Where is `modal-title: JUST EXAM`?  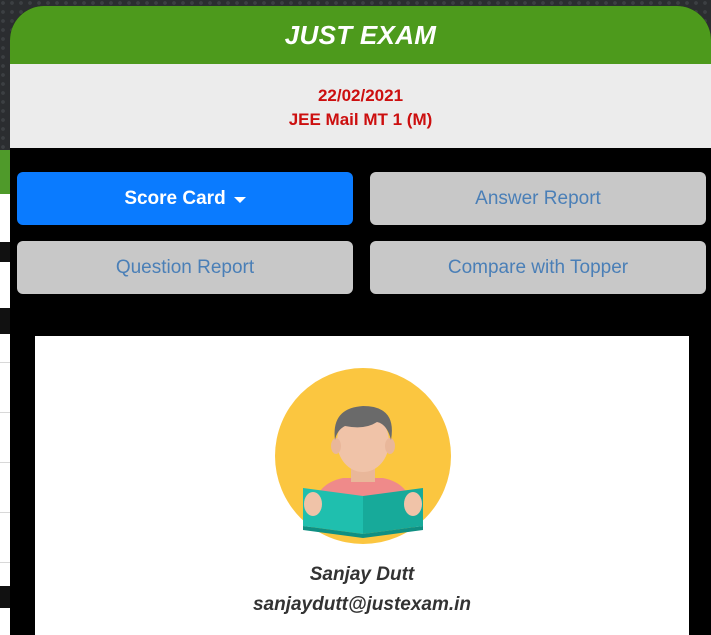 modal-title: JUST EXAM is located at coordinates (360, 34).